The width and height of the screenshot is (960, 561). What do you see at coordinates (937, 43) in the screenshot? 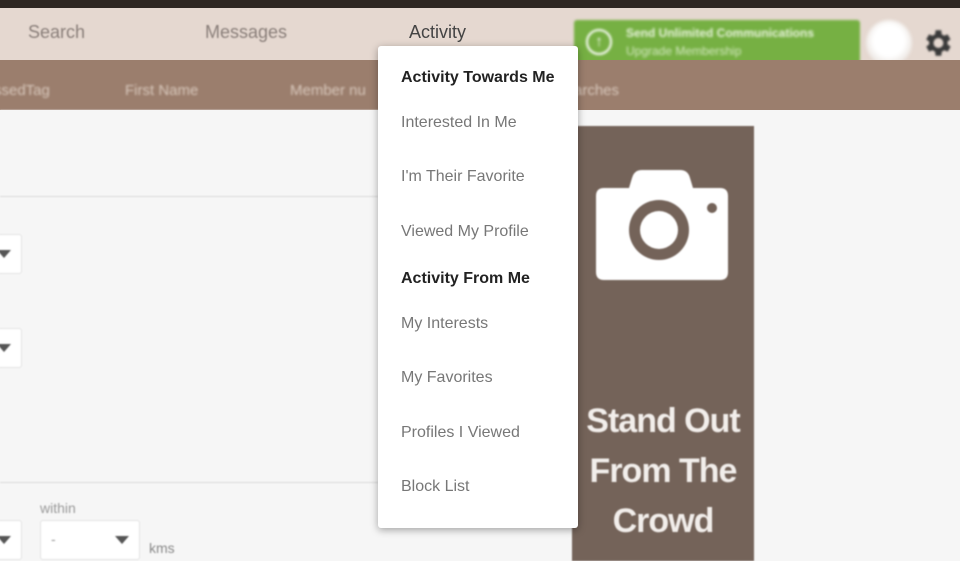
I see `gear-icon` at bounding box center [937, 43].